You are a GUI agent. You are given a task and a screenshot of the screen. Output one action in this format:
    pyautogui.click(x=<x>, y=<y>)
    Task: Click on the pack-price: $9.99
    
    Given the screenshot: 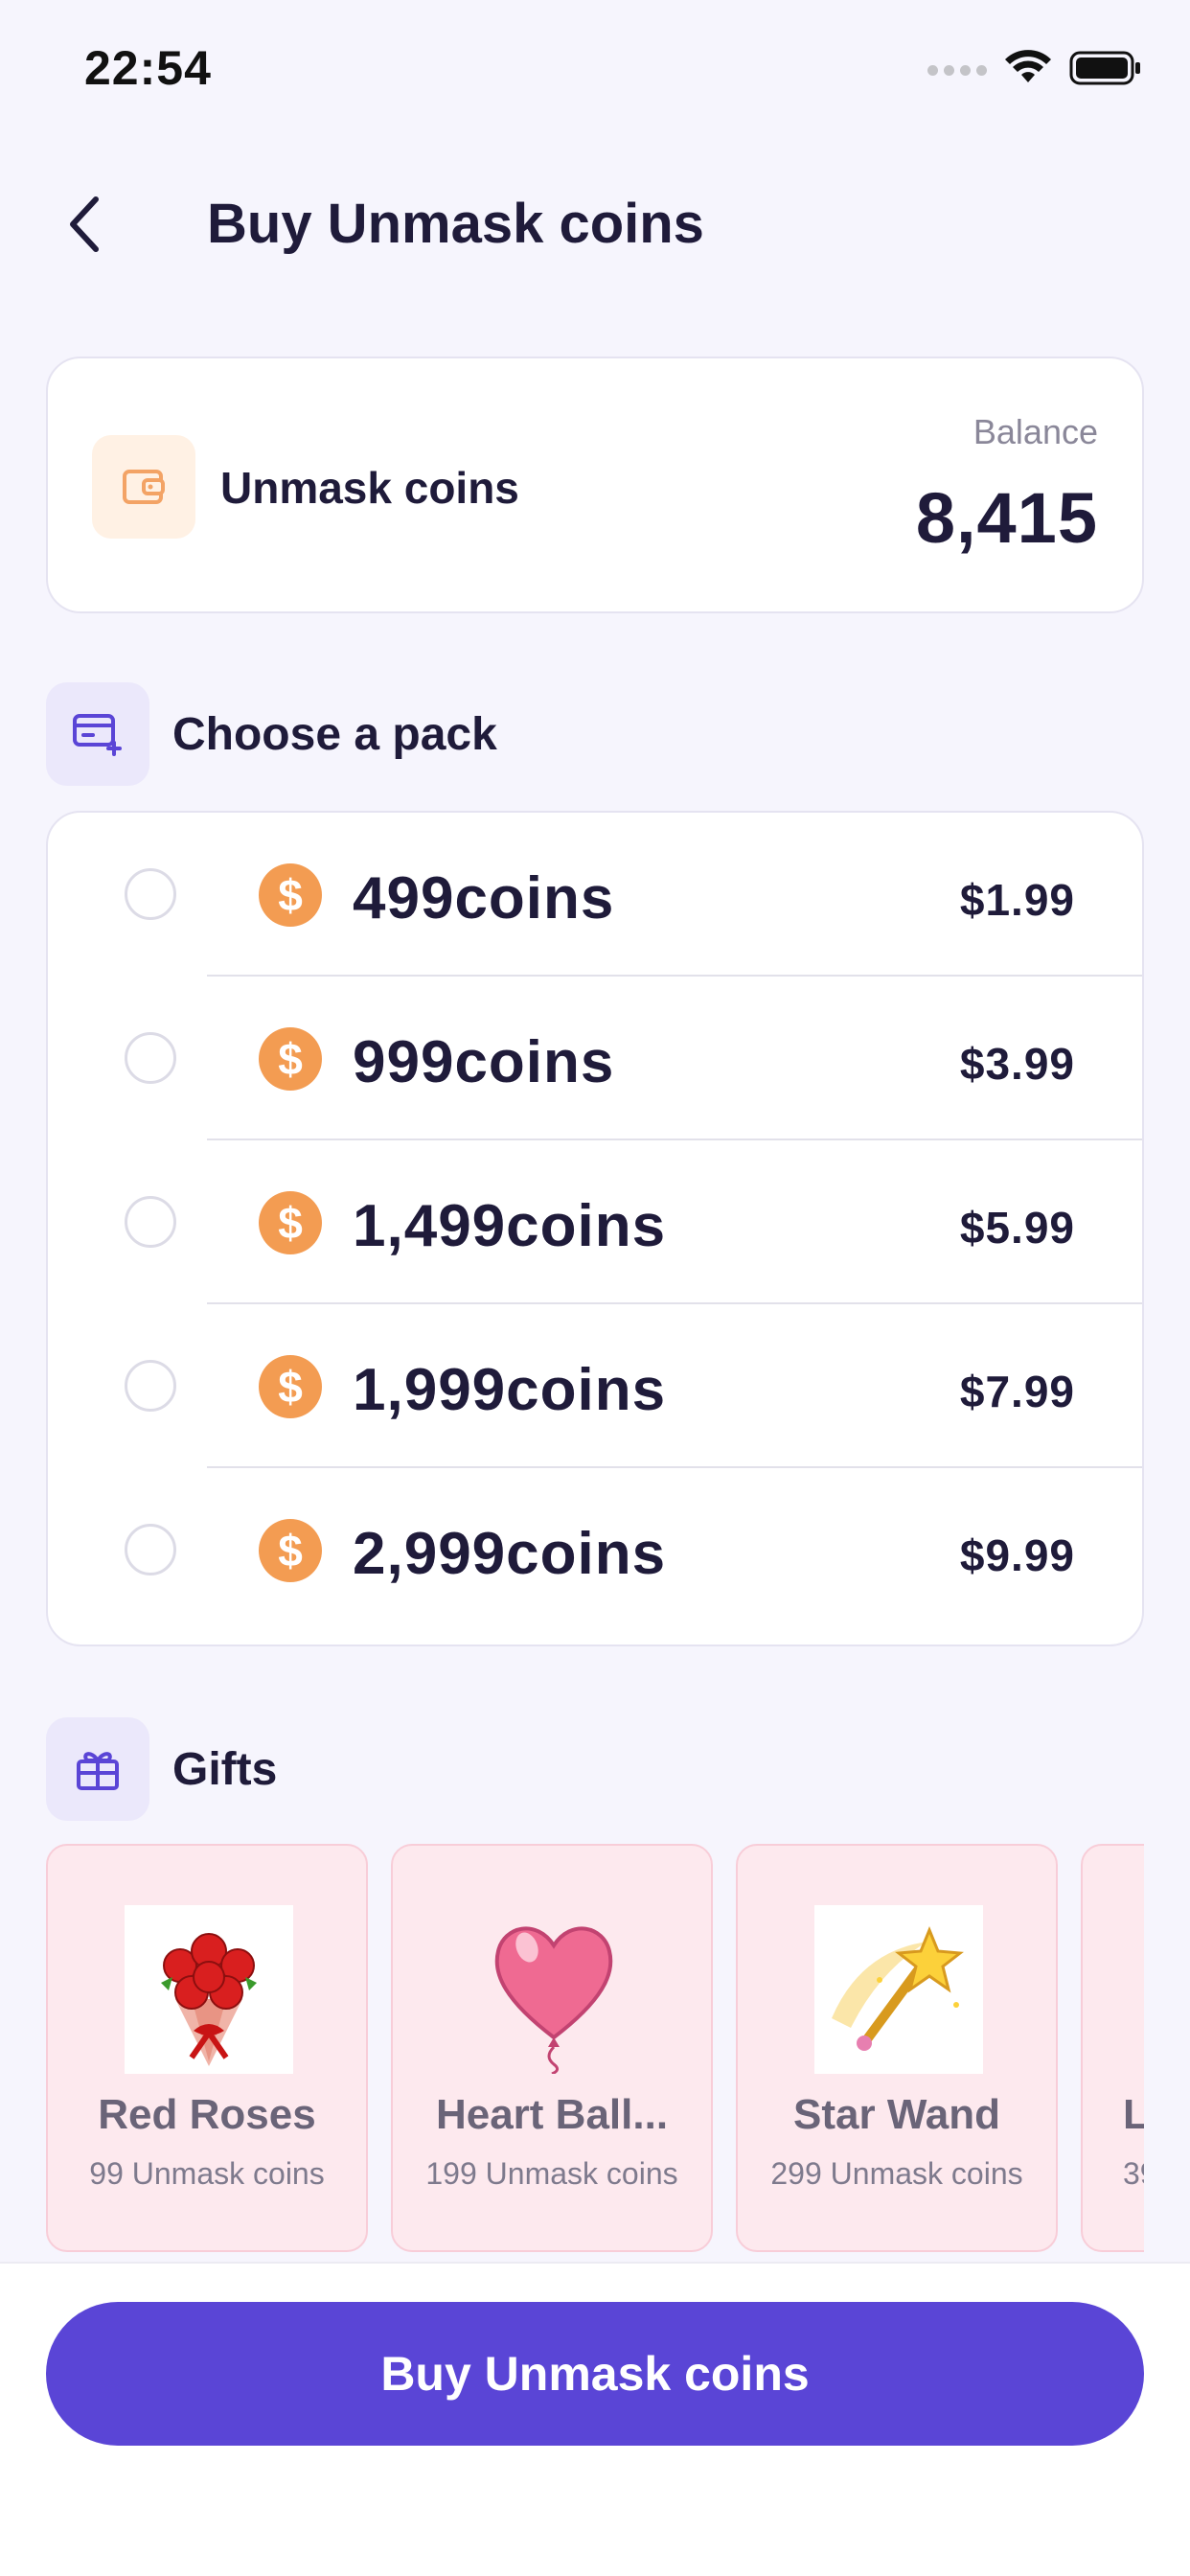 What is the action you would take?
    pyautogui.click(x=1017, y=1555)
    